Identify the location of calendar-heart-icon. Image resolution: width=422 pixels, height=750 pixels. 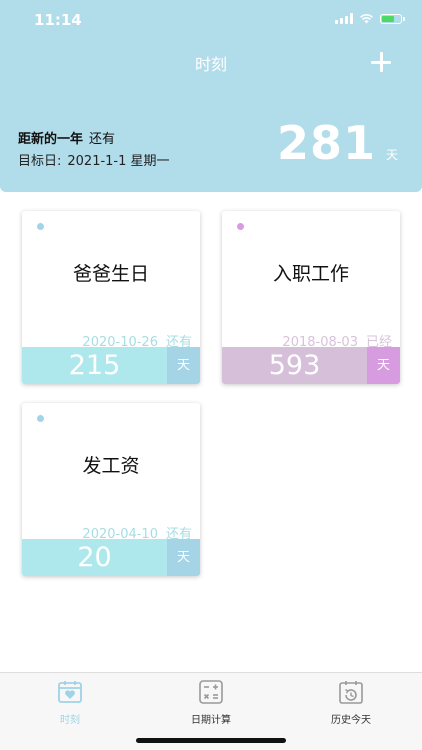
(70, 692).